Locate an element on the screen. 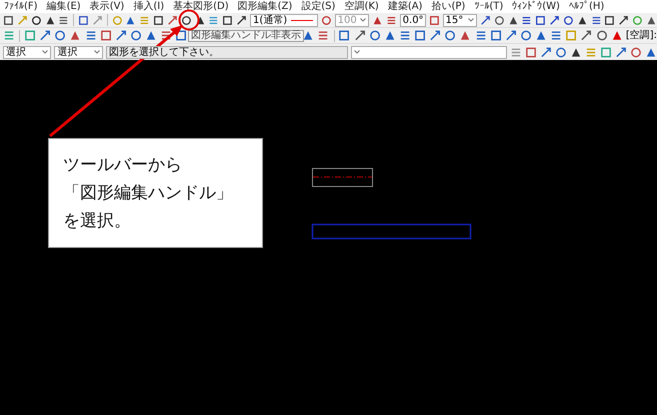 Image resolution: width=657 pixels, height=415 pixels. prompt-field: 図形を選択して下さい。 is located at coordinates (227, 52).